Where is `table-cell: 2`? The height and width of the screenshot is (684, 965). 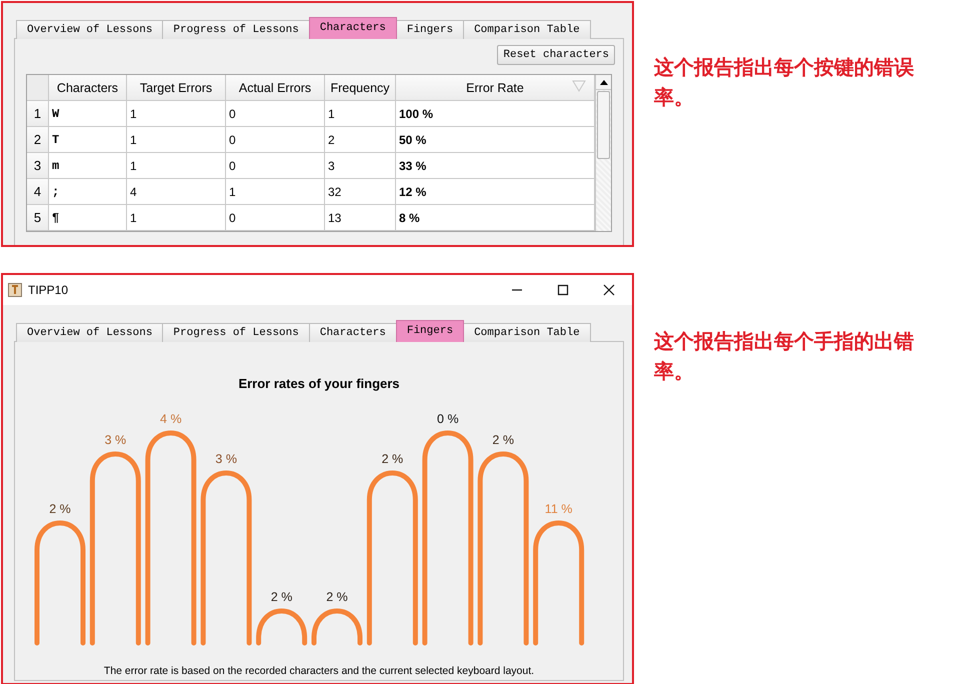
table-cell: 2 is located at coordinates (360, 140).